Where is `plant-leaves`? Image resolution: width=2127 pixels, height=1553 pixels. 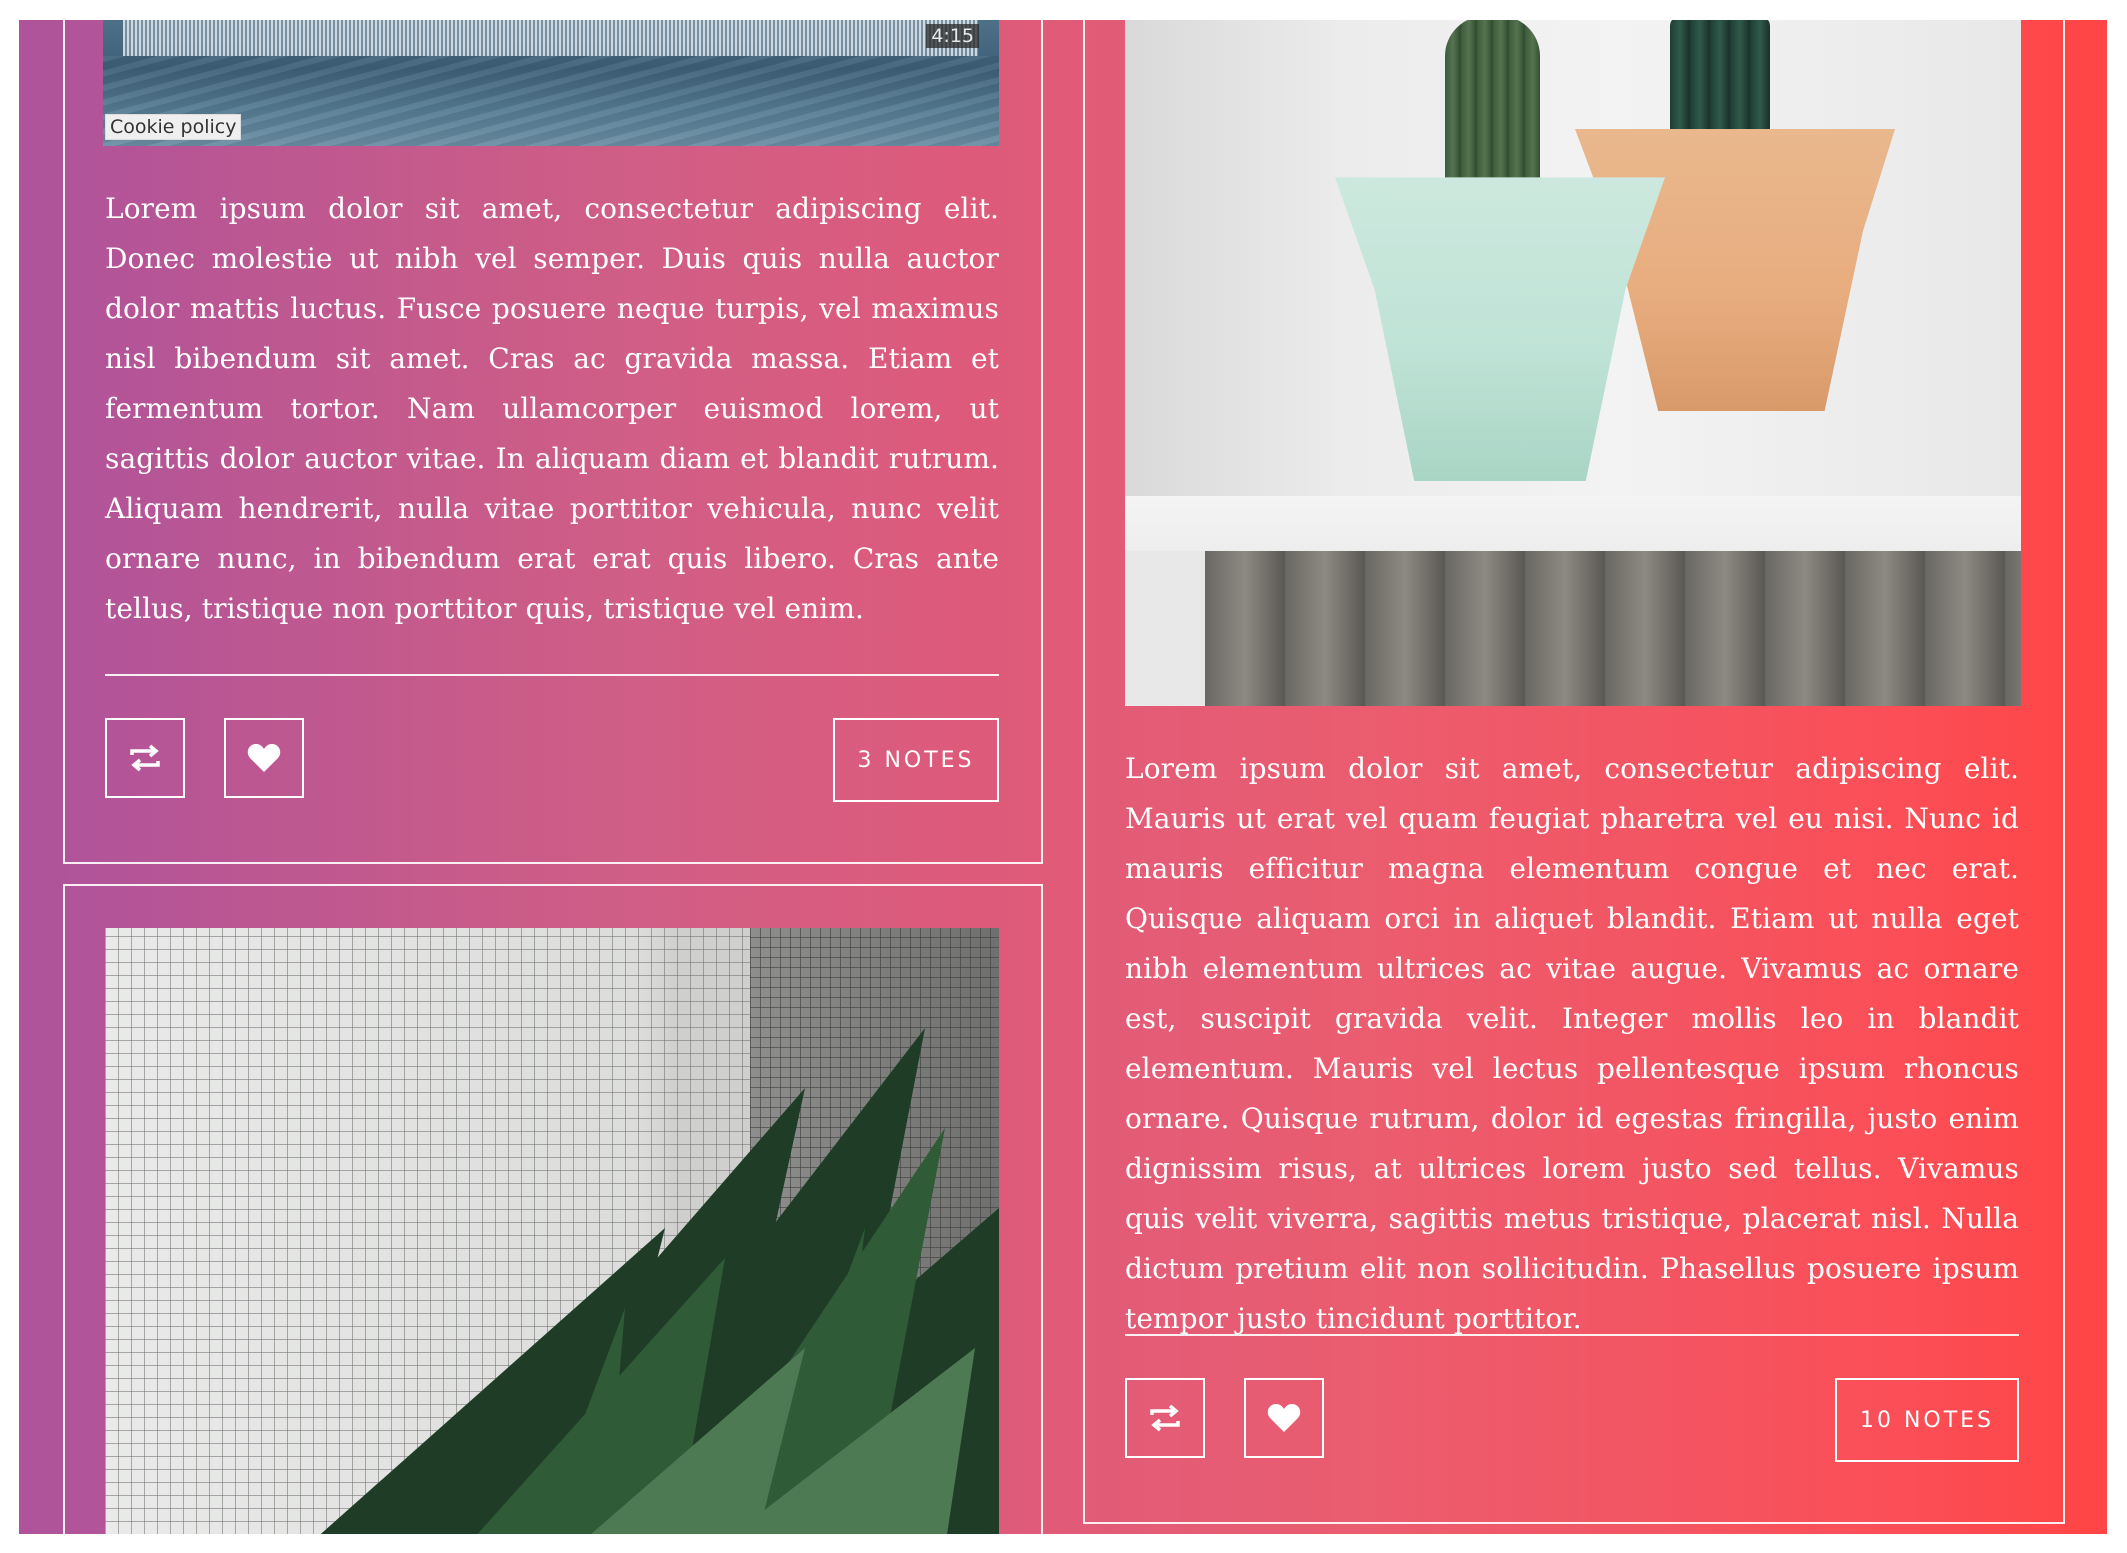 plant-leaves is located at coordinates (659, 1281).